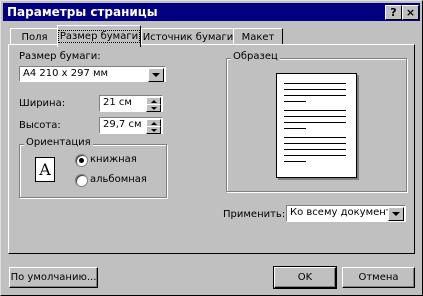 The height and width of the screenshot is (296, 423). Describe the element at coordinates (254, 214) in the screenshot. I see `apply-label: Применить:` at that location.